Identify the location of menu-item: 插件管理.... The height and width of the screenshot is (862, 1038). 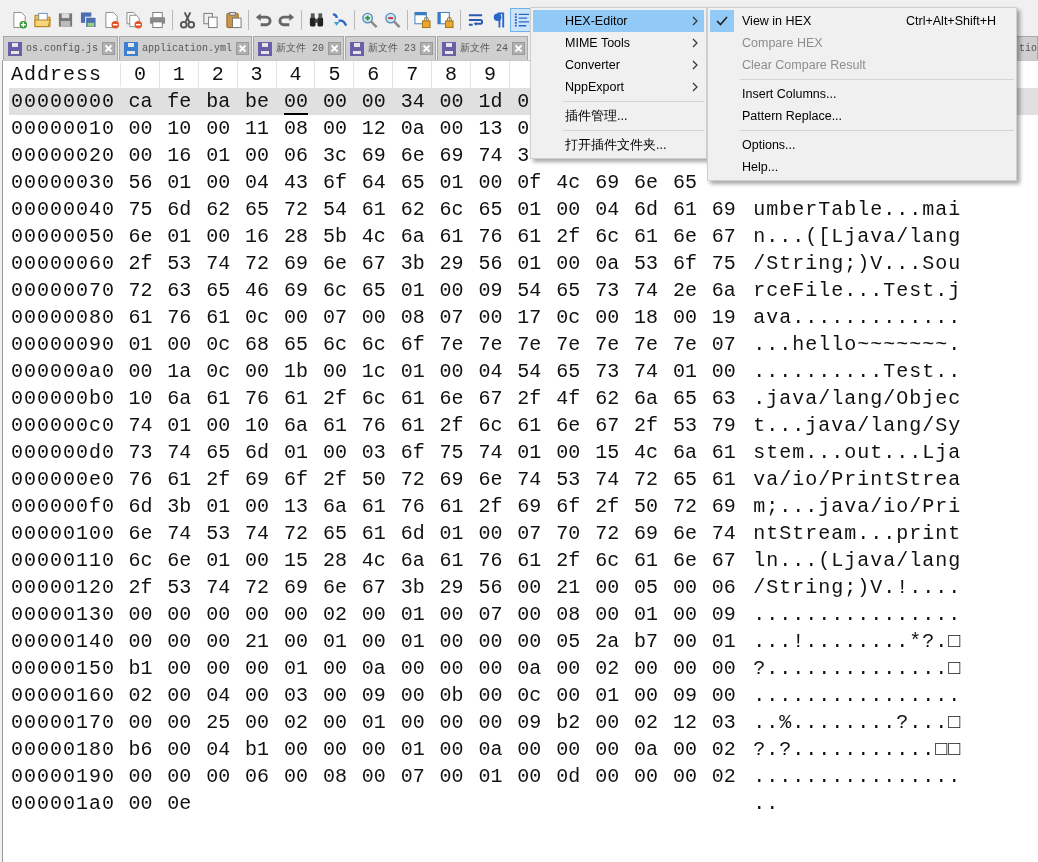
(618, 116).